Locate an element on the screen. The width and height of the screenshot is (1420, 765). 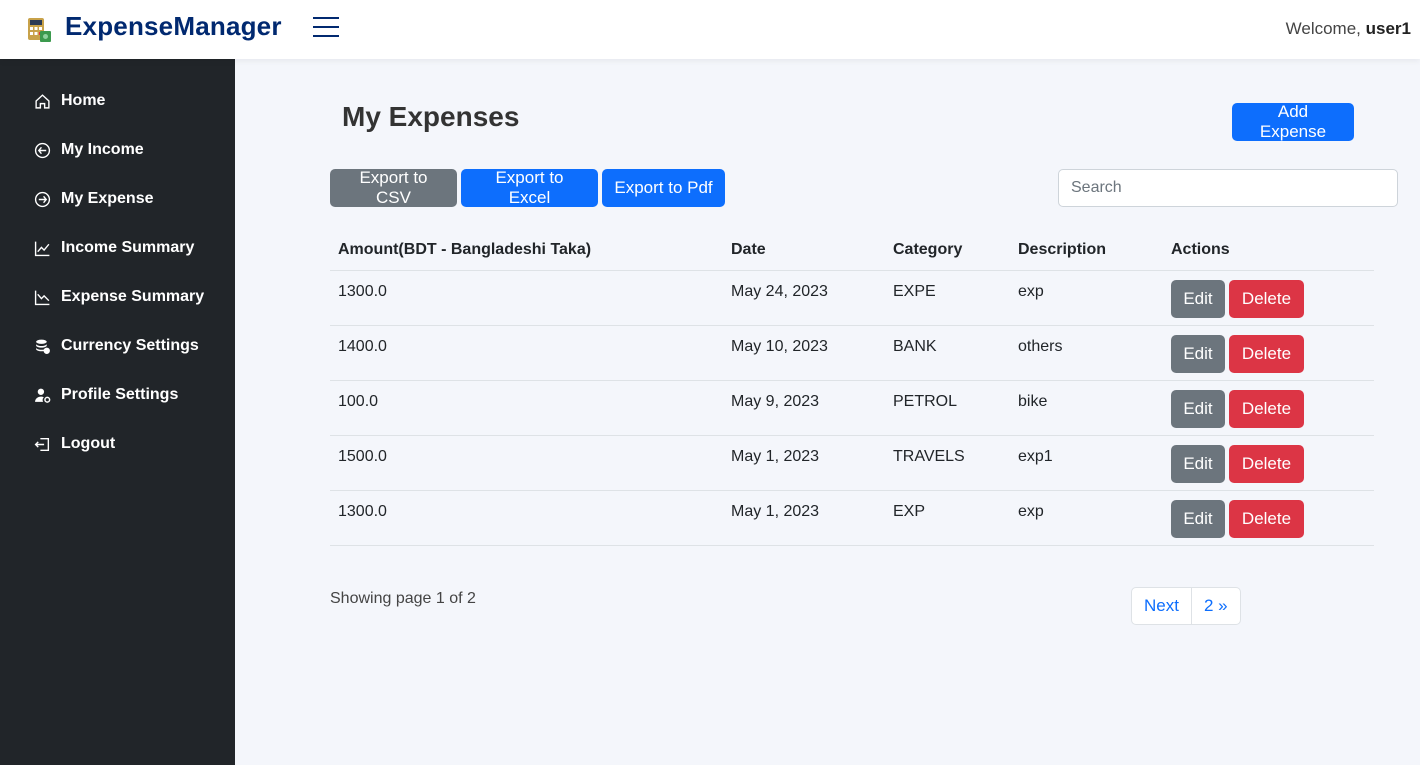
pagination: Next 2 » is located at coordinates (1186, 606).